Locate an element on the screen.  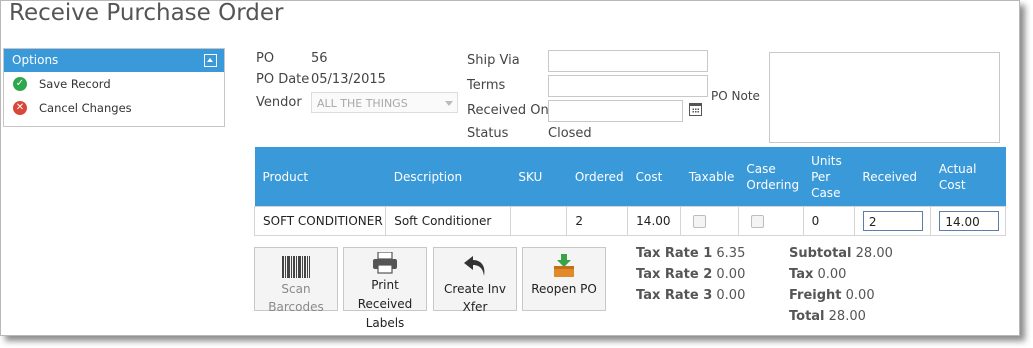
tax-rate-1-label: Tax Rate 1 is located at coordinates (674, 253).